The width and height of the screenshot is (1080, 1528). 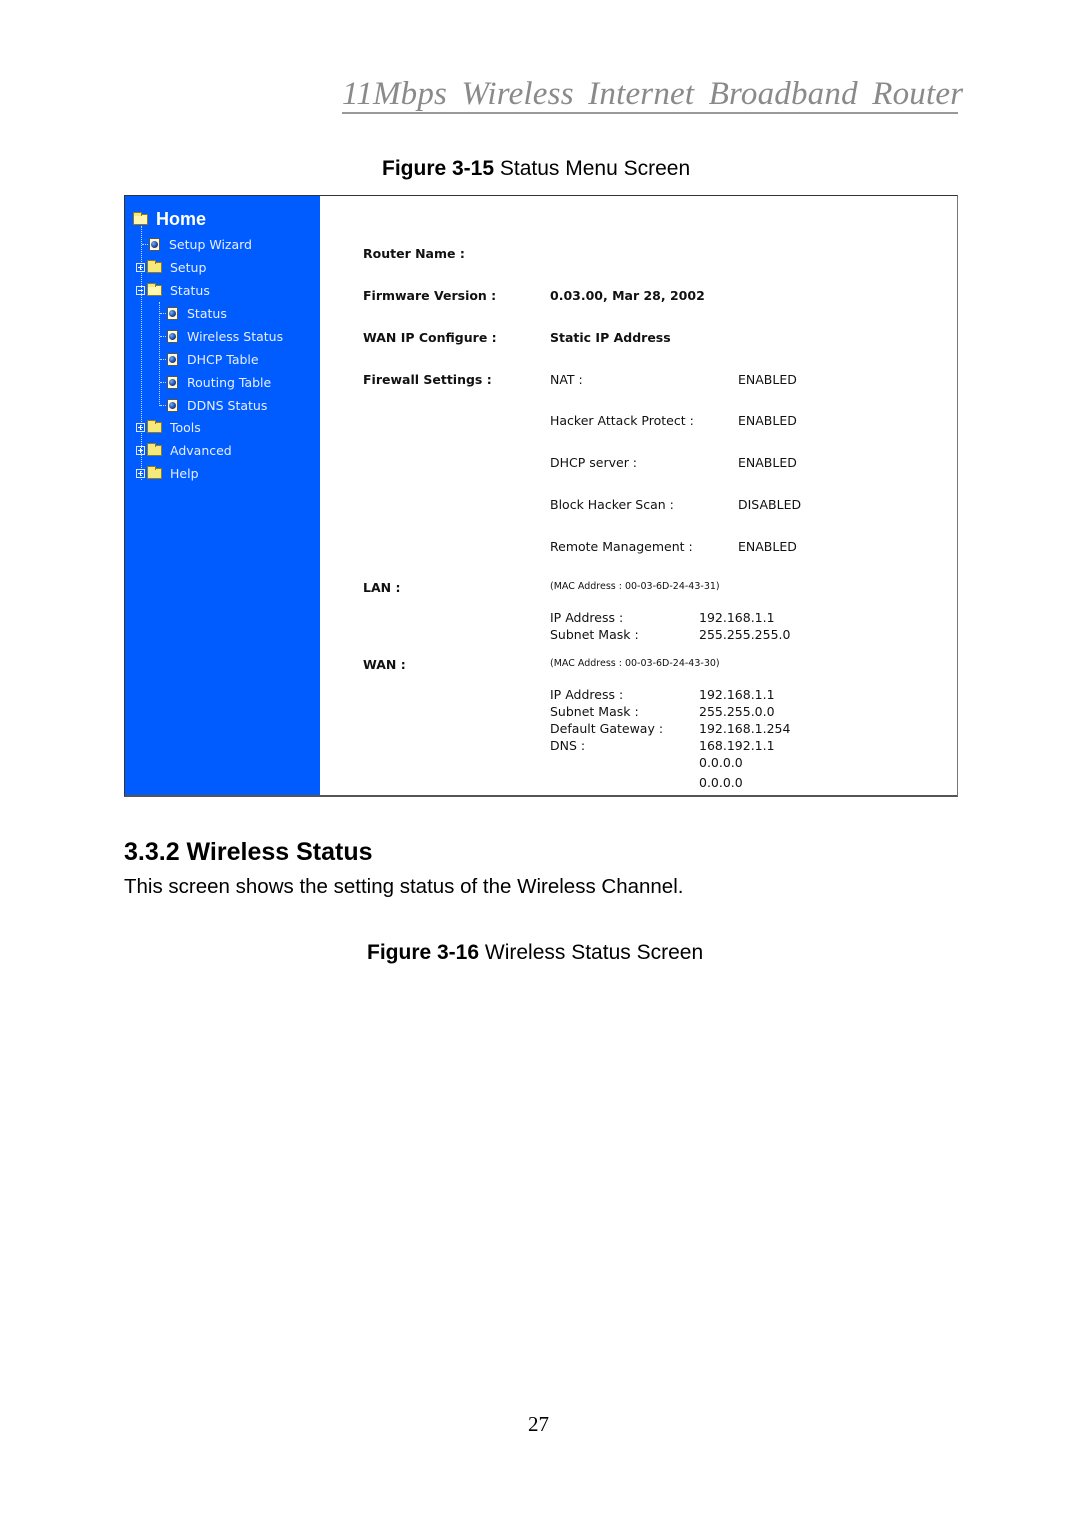 I want to click on tree-line, so click(x=159, y=354).